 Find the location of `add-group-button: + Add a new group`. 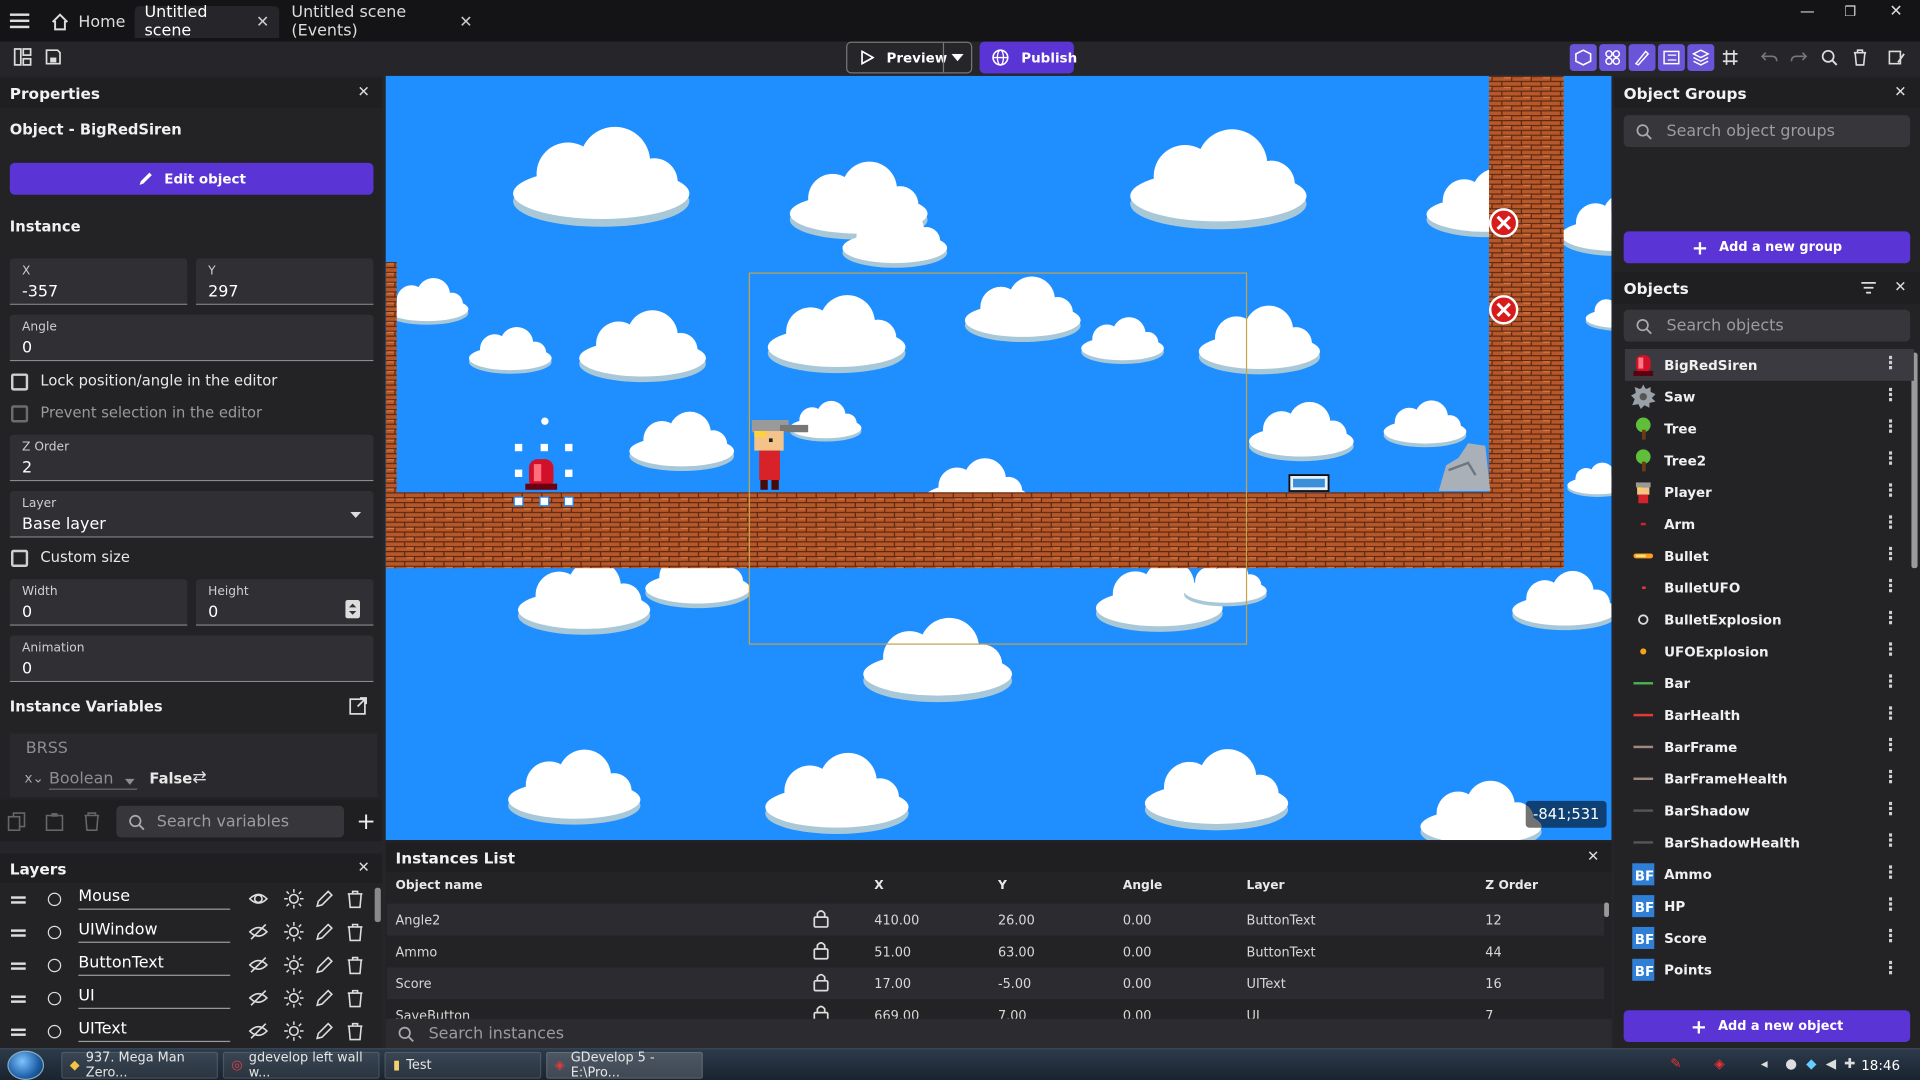

add-group-button: + Add a new group is located at coordinates (1767, 247).